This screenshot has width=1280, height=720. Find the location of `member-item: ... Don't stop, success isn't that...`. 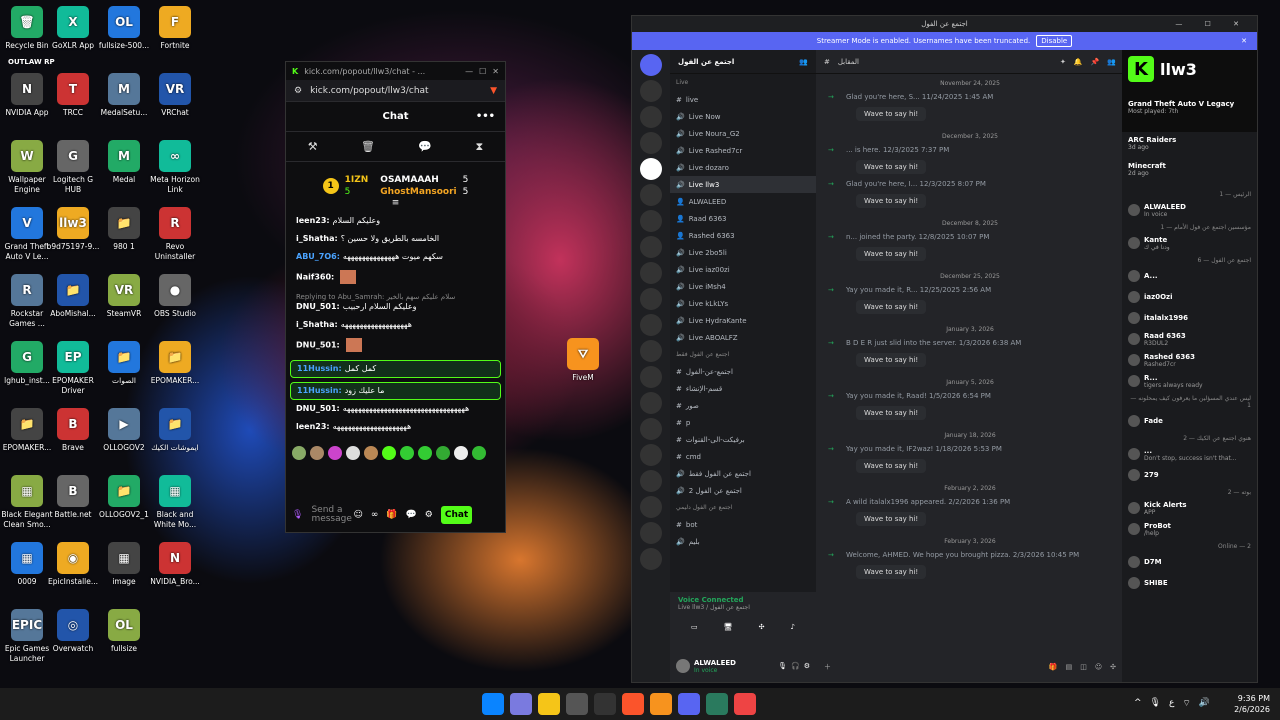

member-item: ... Don't stop, success isn't that... is located at coordinates (1189, 454).